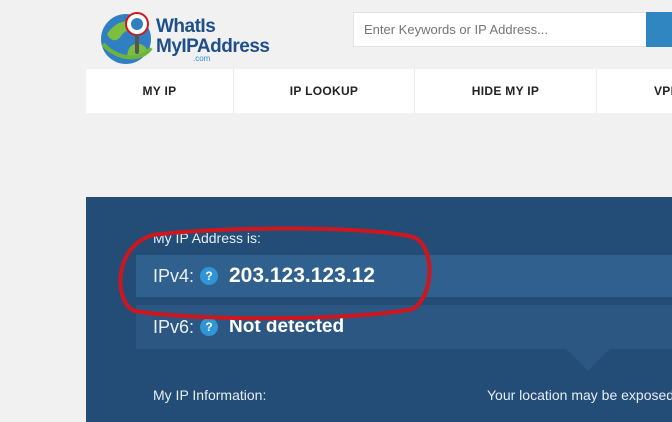 The image size is (672, 422). Describe the element at coordinates (287, 326) in the screenshot. I see `ipv6-value: Not detected` at that location.